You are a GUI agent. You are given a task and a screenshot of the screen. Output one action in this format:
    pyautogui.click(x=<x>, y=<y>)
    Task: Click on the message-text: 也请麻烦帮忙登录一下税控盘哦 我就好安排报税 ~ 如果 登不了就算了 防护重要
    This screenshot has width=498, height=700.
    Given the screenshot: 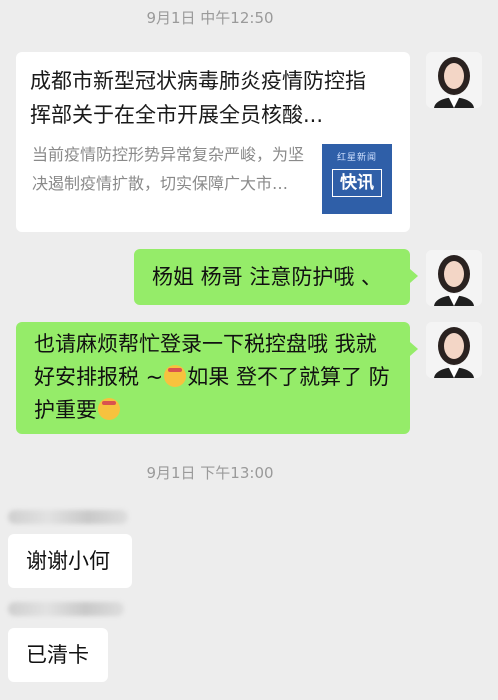 What is the action you would take?
    pyautogui.click(x=213, y=379)
    